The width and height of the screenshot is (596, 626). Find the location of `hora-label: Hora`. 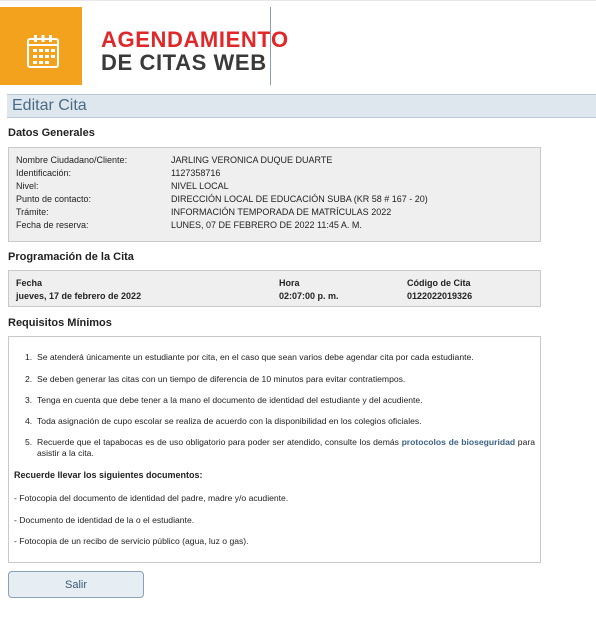

hora-label: Hora is located at coordinates (289, 283).